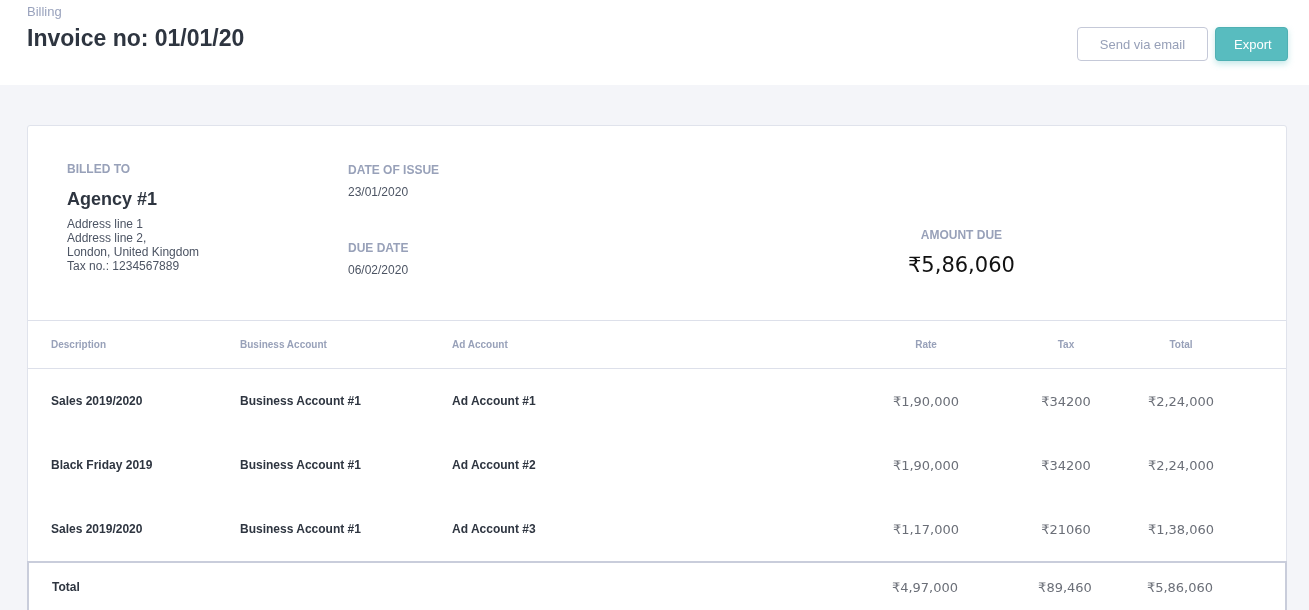 The image size is (1309, 610). Describe the element at coordinates (134, 252) in the screenshot. I see `address-line: London, United Kingdom` at that location.